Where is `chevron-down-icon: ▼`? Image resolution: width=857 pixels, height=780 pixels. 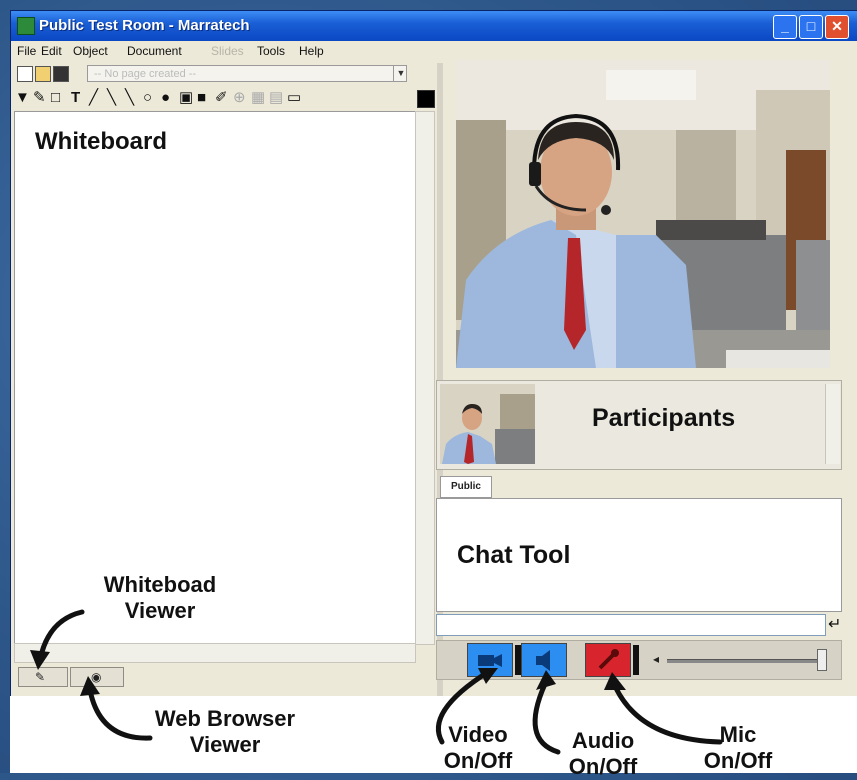 chevron-down-icon: ▼ is located at coordinates (400, 73).